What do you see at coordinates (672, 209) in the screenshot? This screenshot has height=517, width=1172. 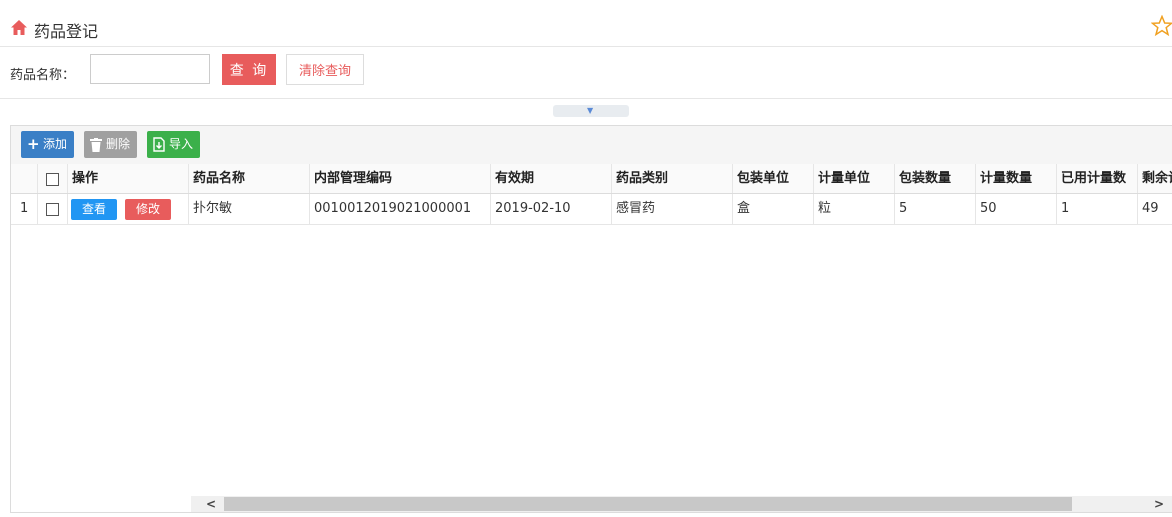 I see `cell-category: 感冒药` at bounding box center [672, 209].